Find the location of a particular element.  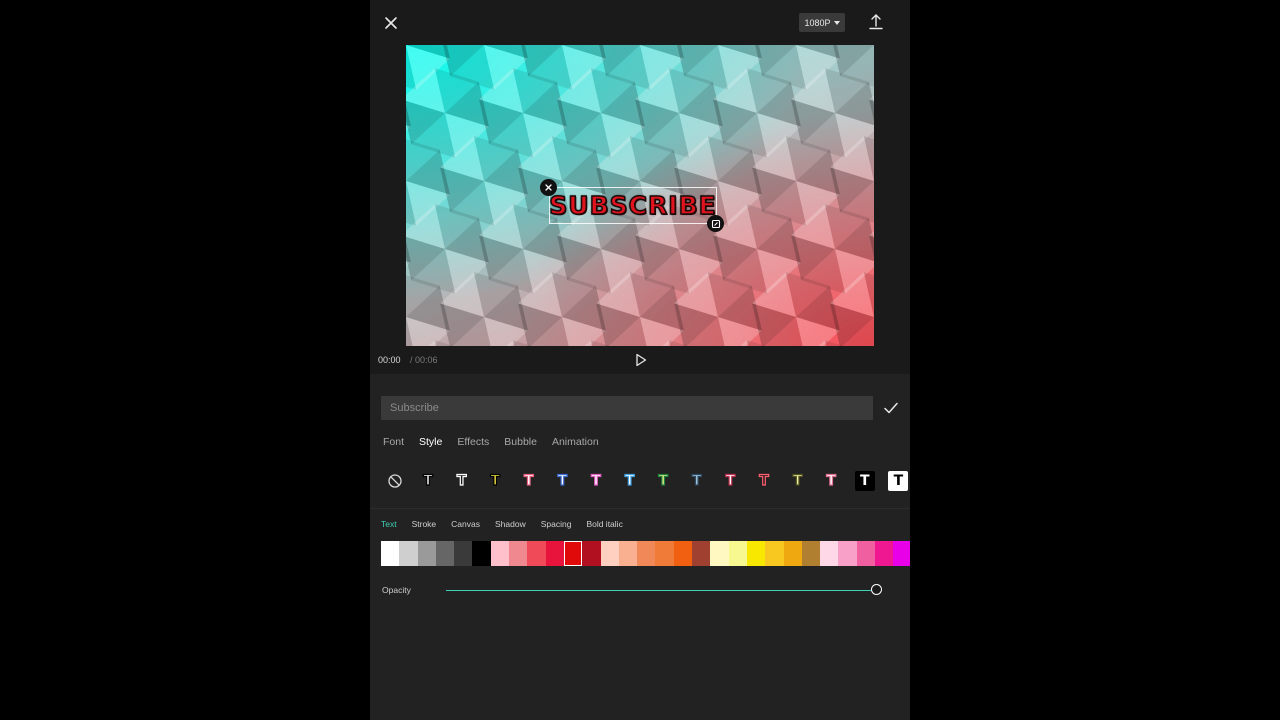

tab-effects: Effects is located at coordinates (473, 442).